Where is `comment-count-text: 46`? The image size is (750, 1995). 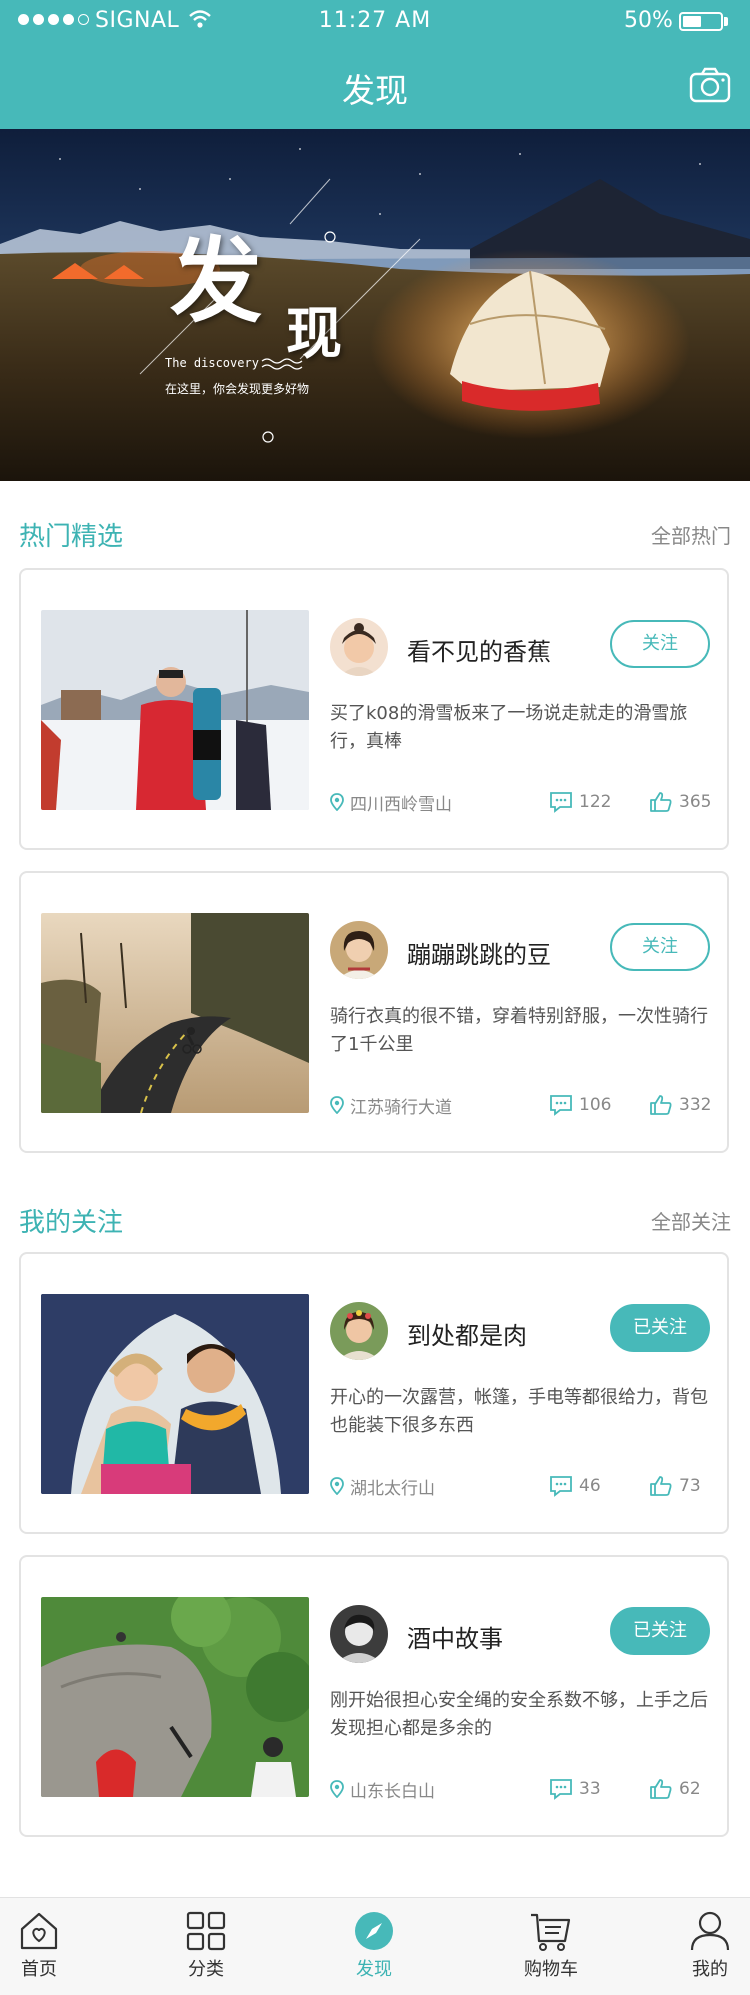 comment-count-text: 46 is located at coordinates (590, 1486).